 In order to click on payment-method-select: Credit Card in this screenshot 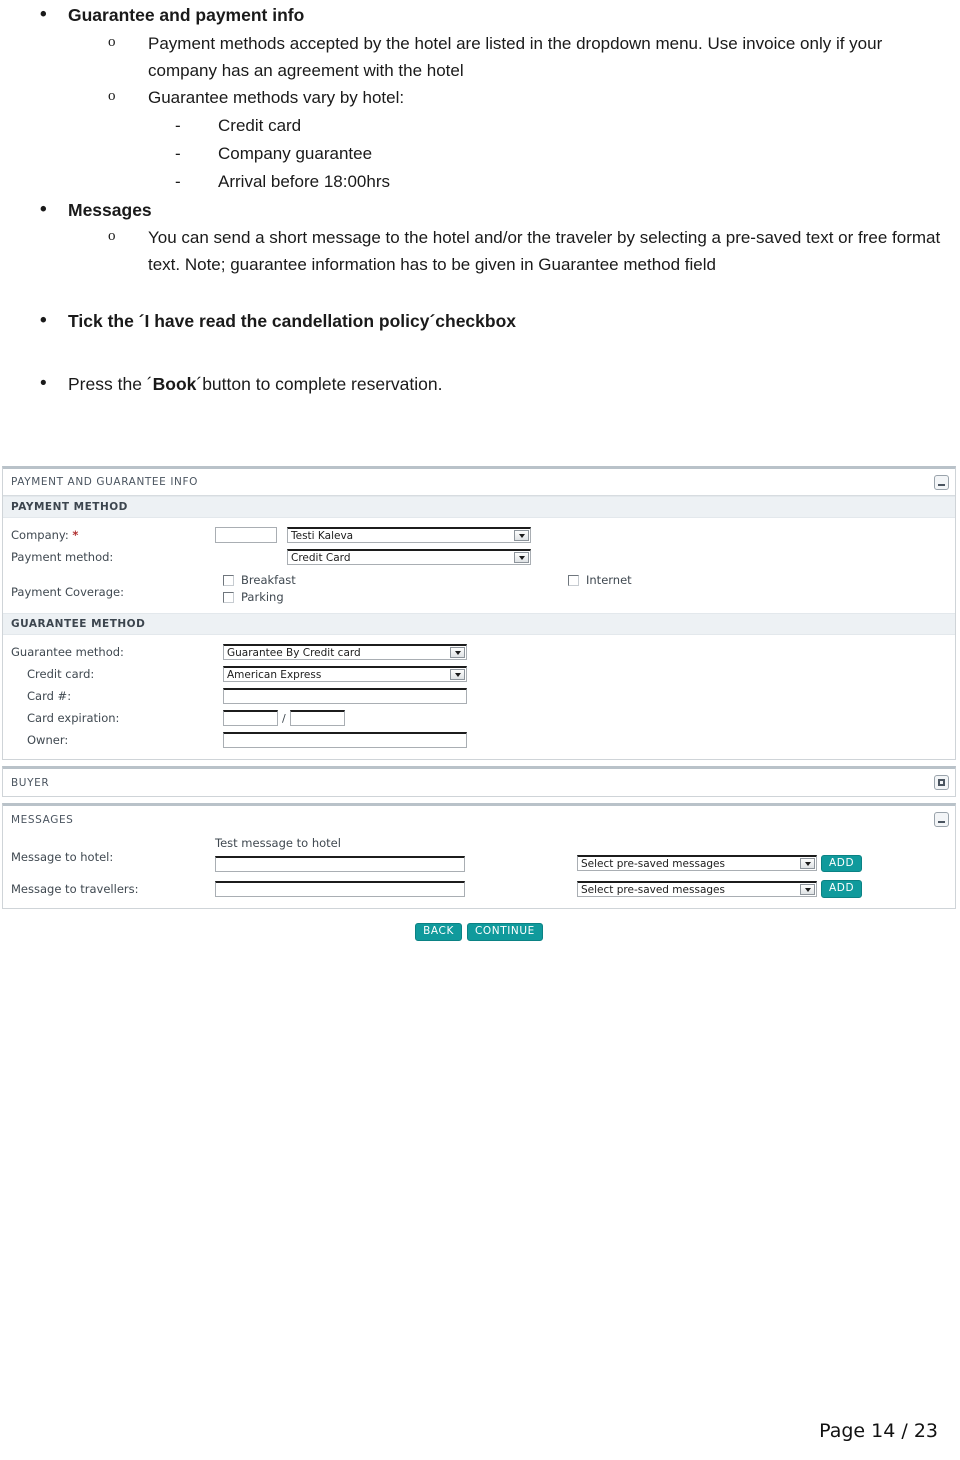, I will do `click(409, 557)`.